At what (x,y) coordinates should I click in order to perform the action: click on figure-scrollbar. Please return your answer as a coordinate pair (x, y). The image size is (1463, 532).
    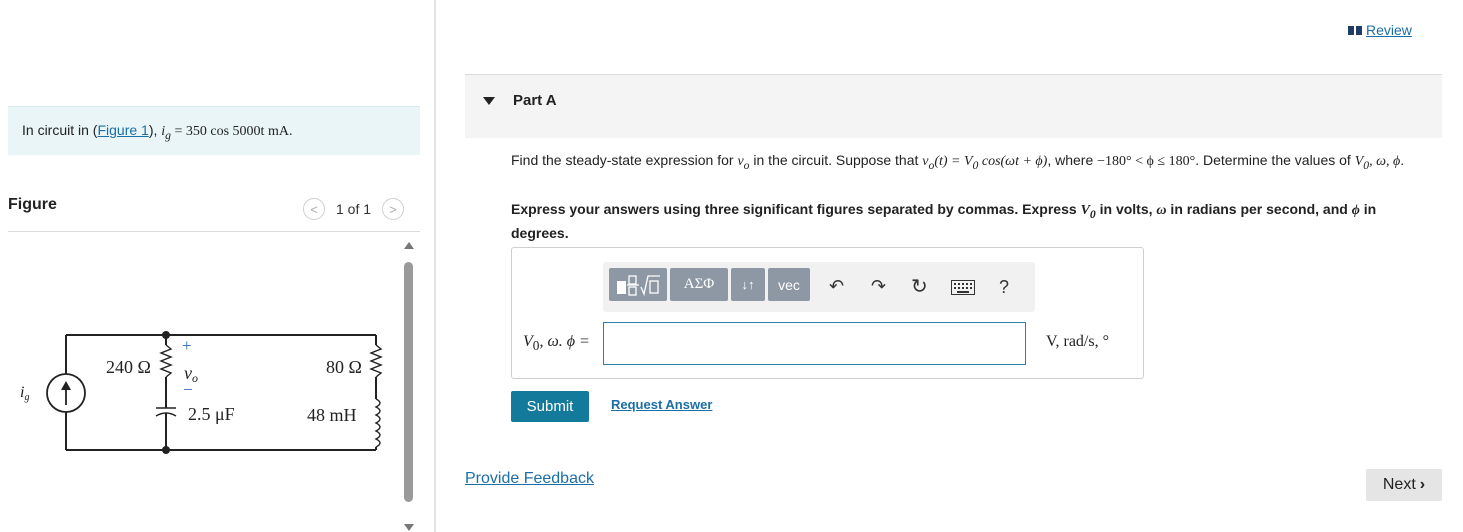
    Looking at the image, I should click on (409, 387).